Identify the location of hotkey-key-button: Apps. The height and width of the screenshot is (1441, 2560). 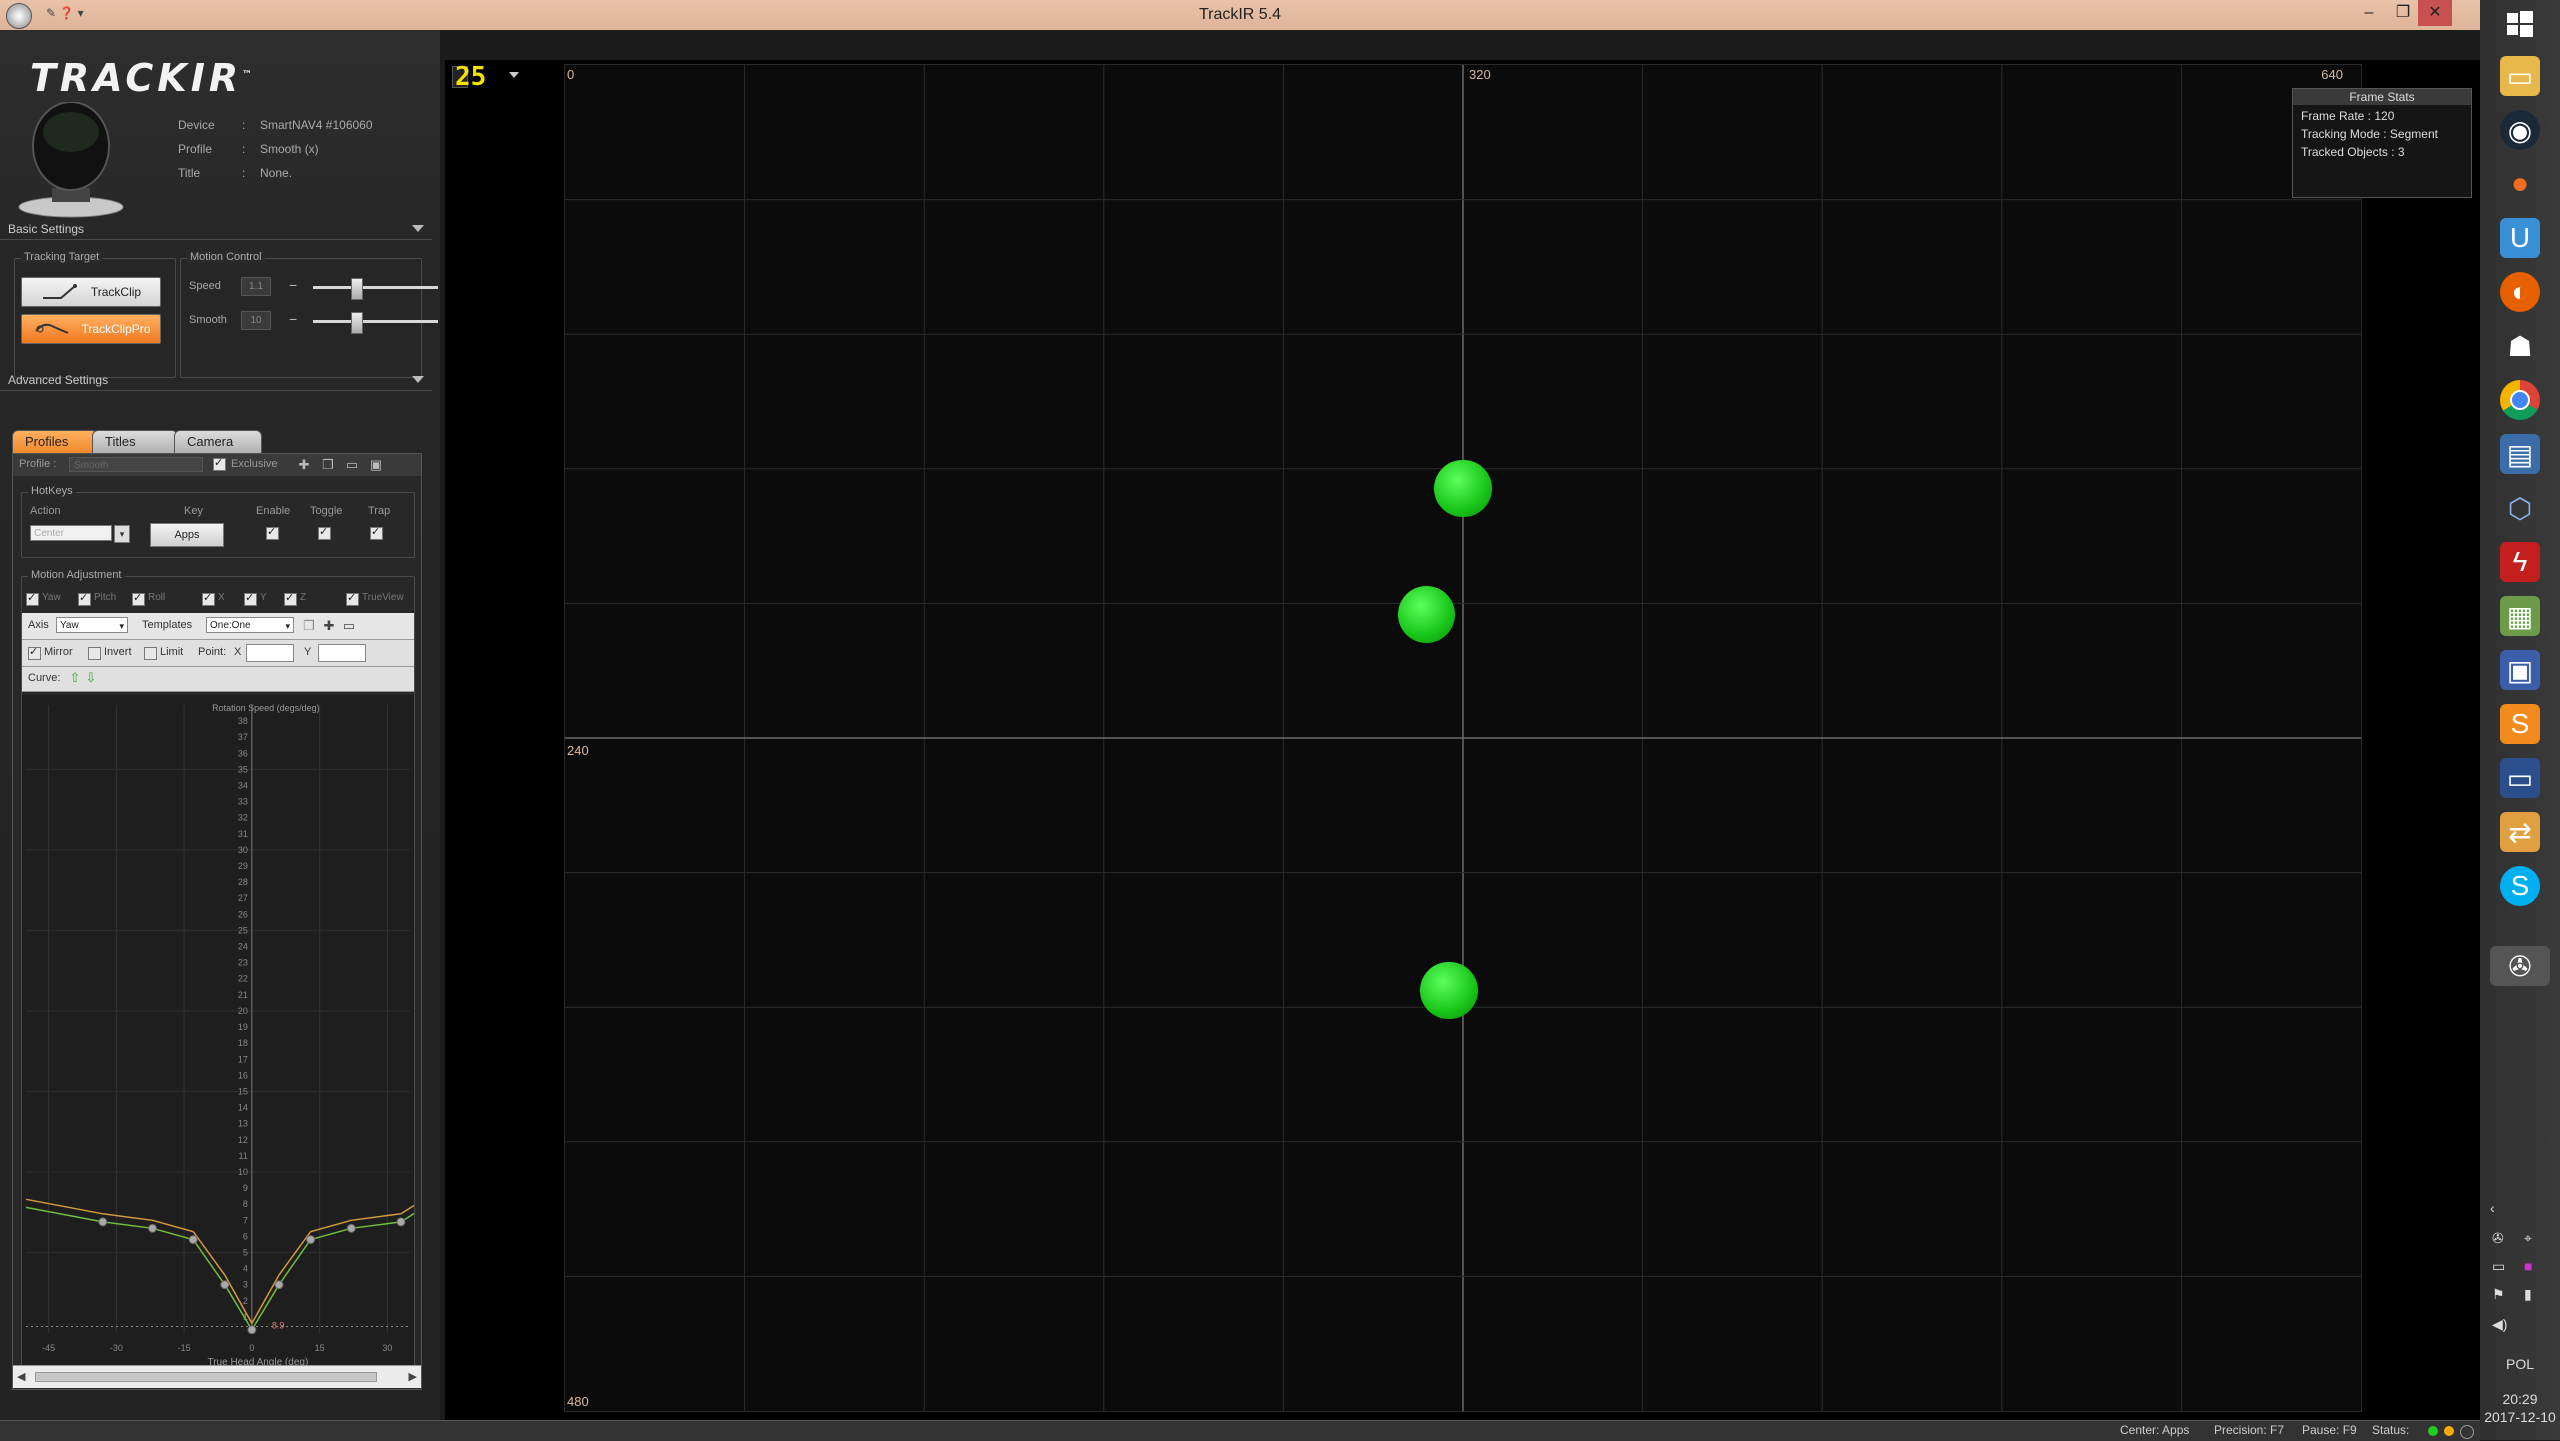
(187, 535).